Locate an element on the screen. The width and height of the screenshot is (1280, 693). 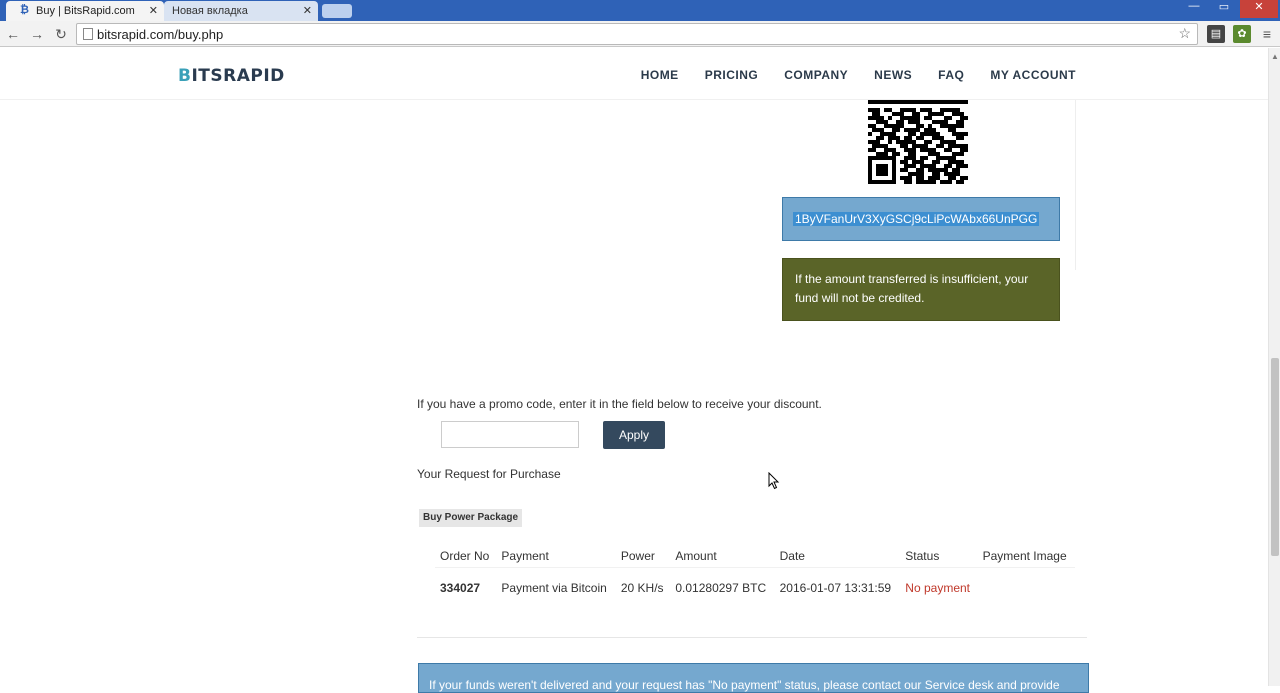
cell-order-no: 334027 is located at coordinates (466, 587).